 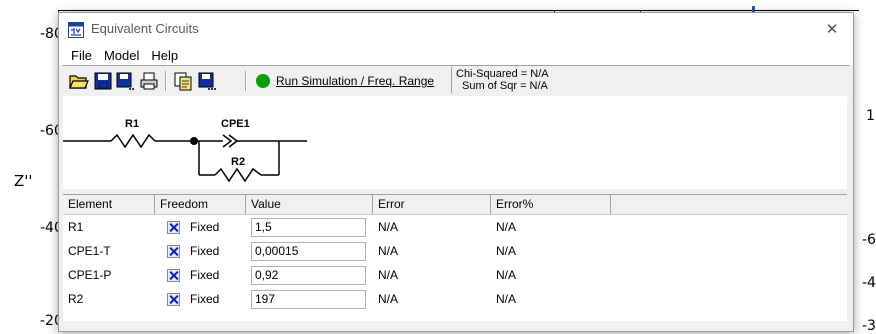 I want to click on value-input: 0,92, so click(x=308, y=275).